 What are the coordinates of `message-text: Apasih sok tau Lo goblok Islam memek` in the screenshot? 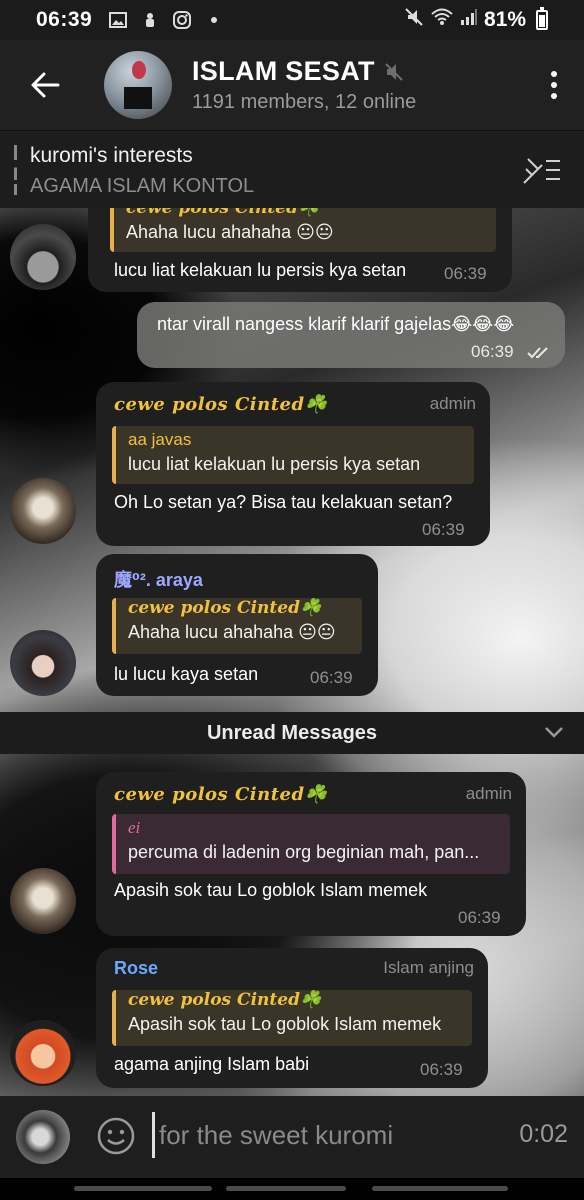 It's located at (271, 890).